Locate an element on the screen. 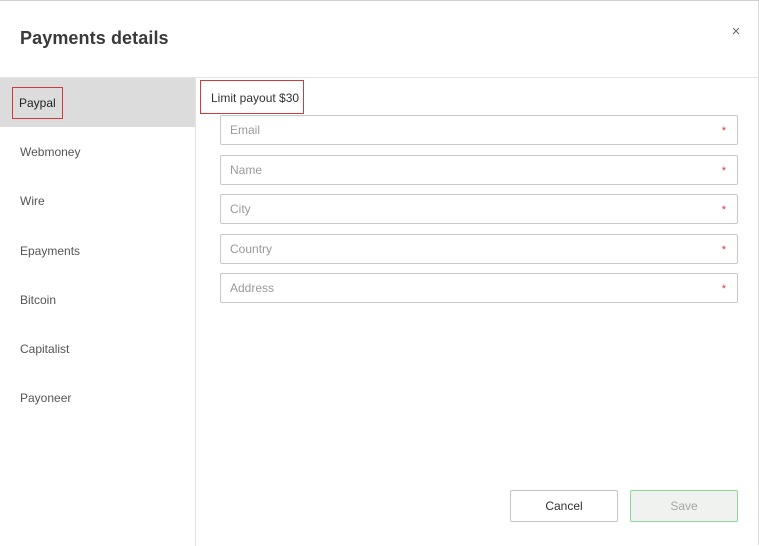 The height and width of the screenshot is (546, 759). email-field-wrapper: * is located at coordinates (479, 130).